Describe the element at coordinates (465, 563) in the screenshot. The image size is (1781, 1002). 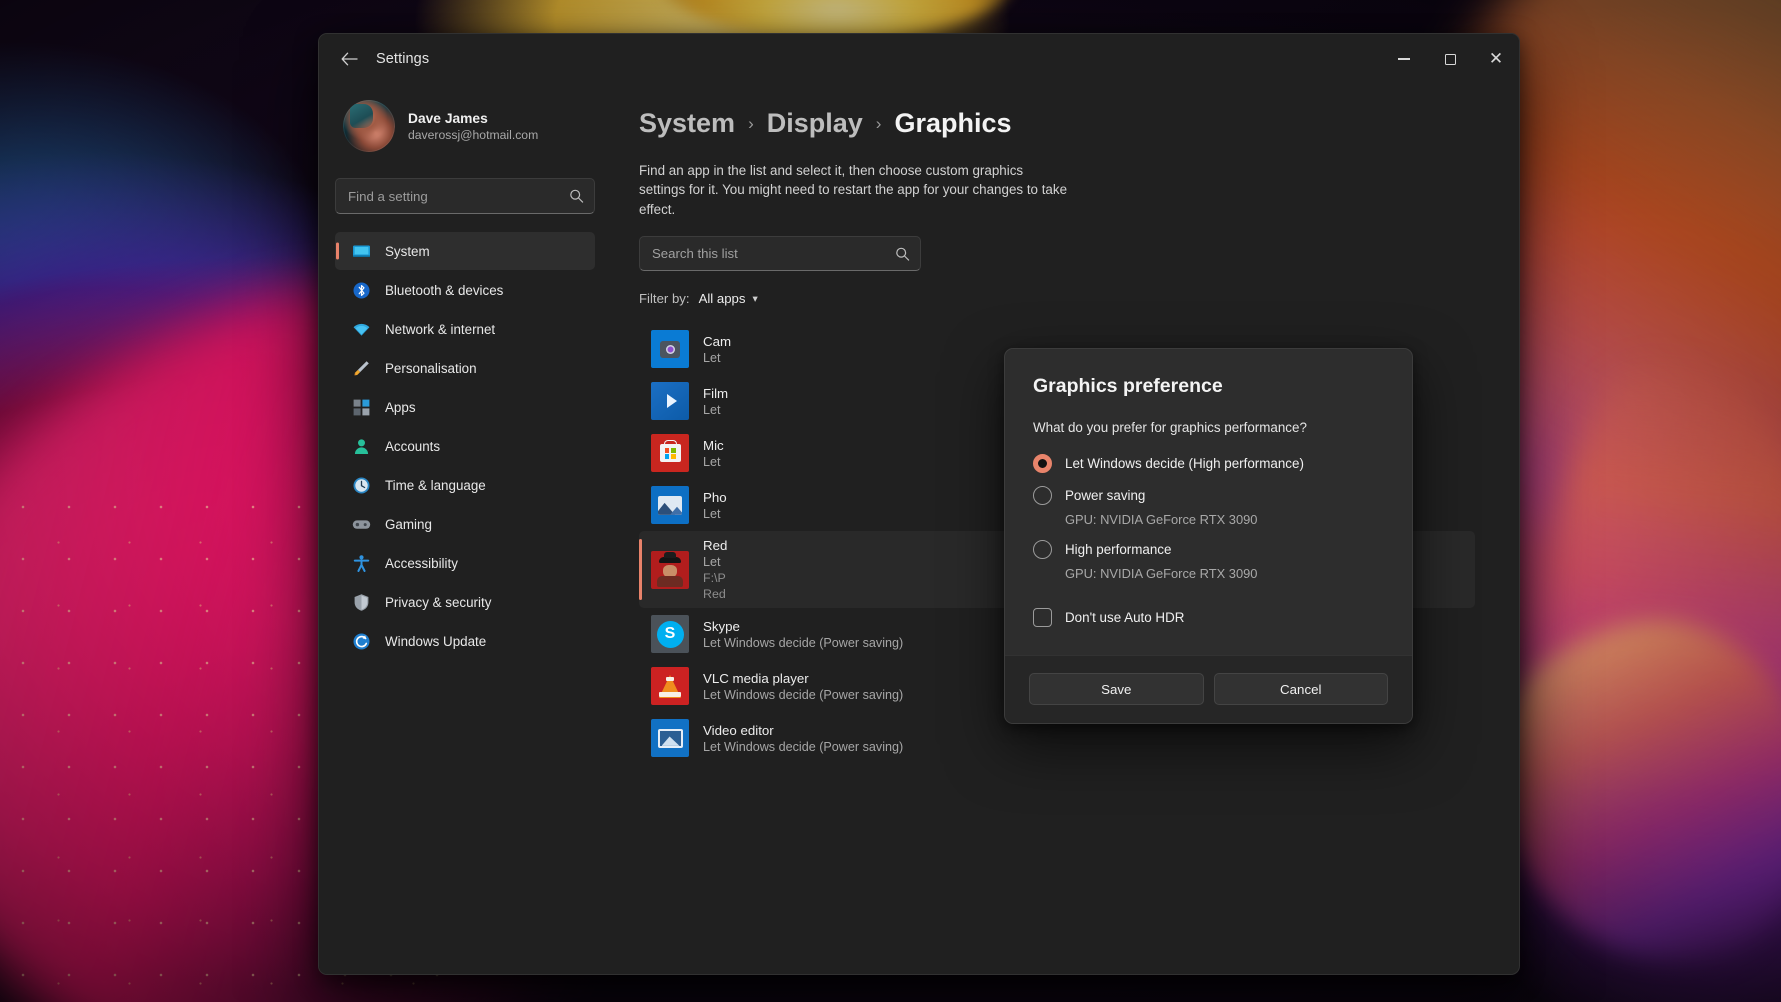
I see `sidebar-item-accessibility: Accessibility` at that location.